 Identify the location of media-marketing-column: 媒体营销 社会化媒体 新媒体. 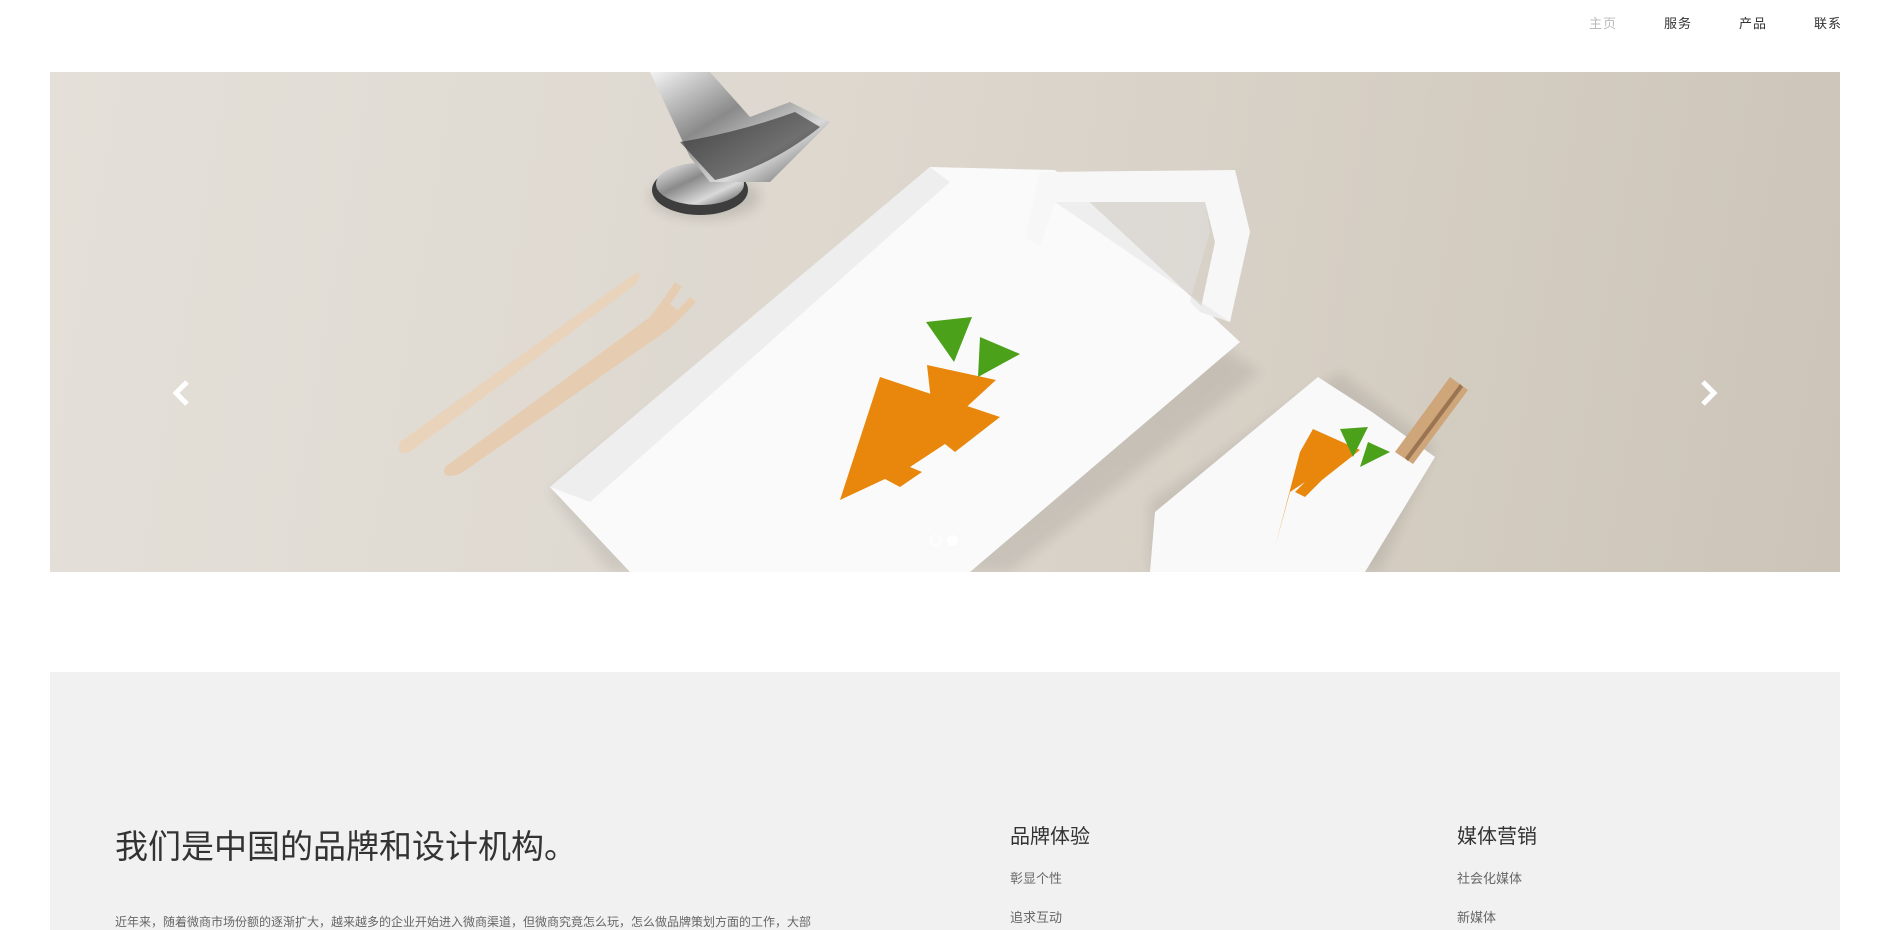
(1497, 875).